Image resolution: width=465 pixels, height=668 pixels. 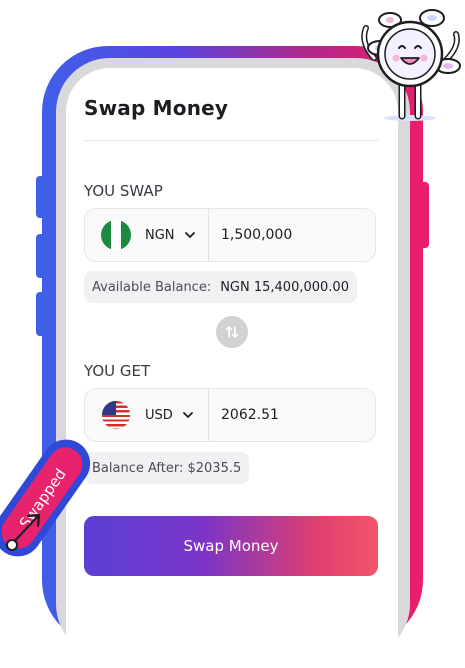 What do you see at coordinates (123, 191) in the screenshot?
I see `you-swap-label: YOU SWAP` at bounding box center [123, 191].